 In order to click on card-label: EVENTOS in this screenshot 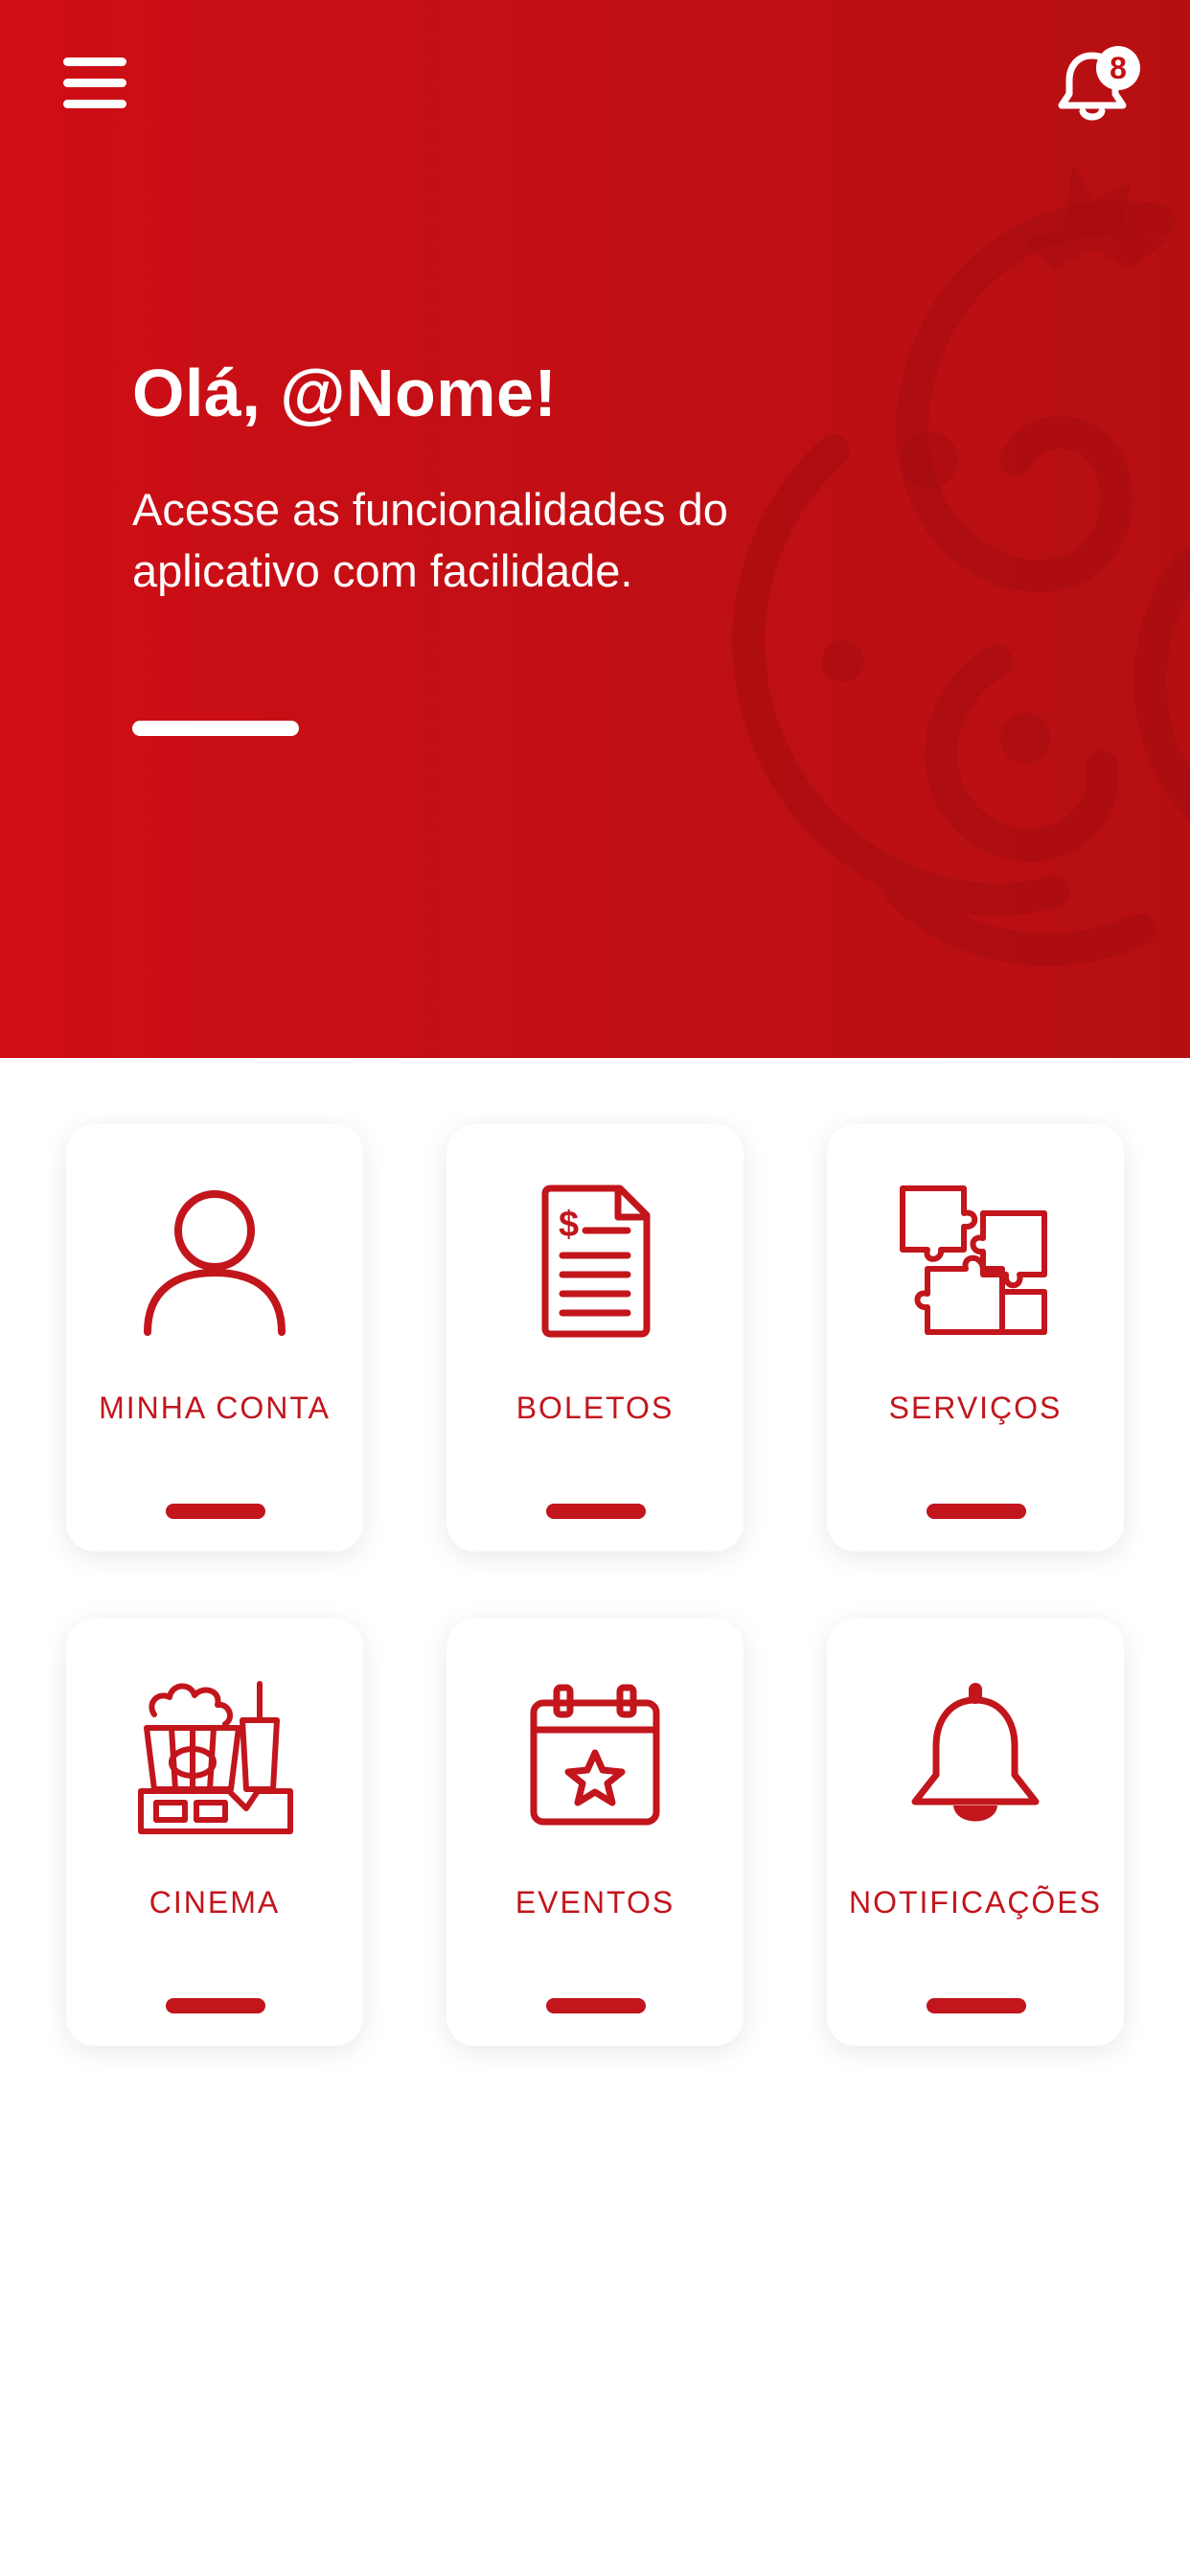, I will do `click(595, 1902)`.